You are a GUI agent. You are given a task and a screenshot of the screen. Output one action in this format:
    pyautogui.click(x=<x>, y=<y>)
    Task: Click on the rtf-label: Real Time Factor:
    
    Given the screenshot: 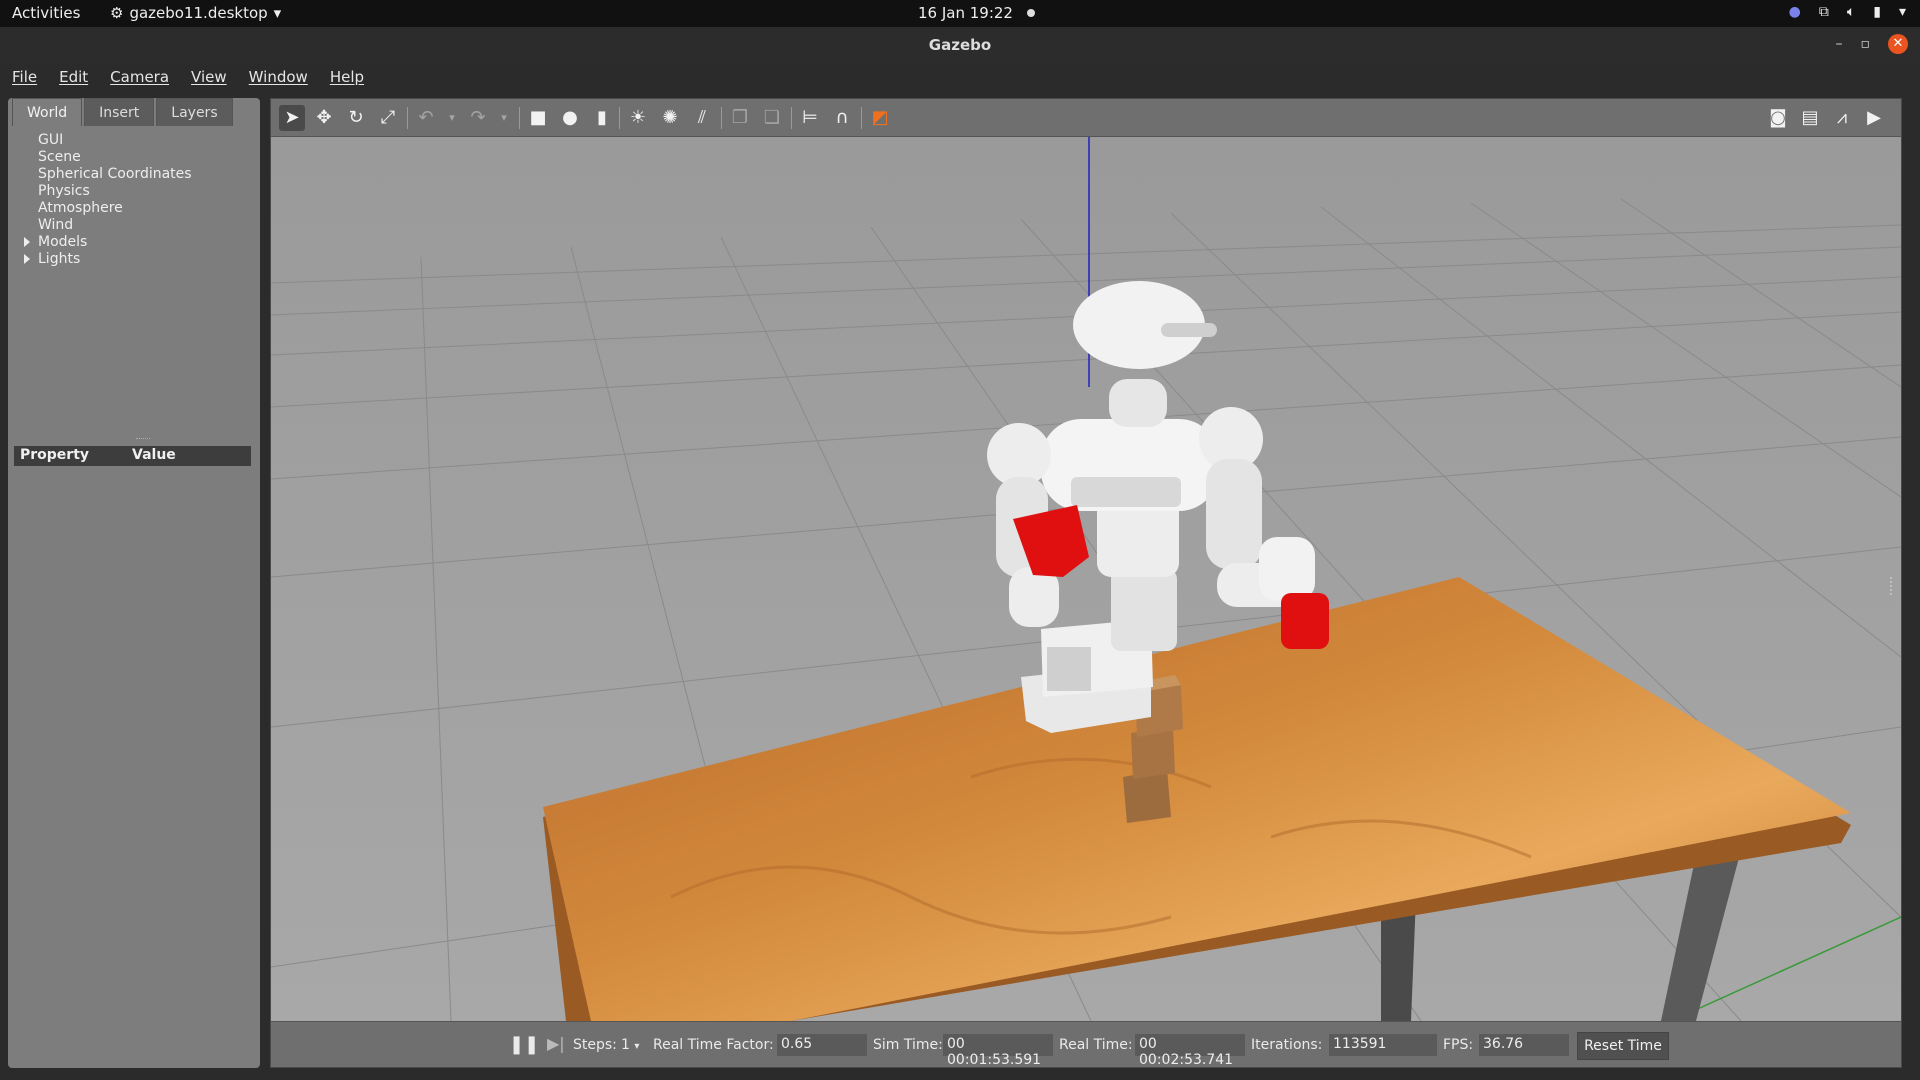 What is the action you would take?
    pyautogui.click(x=713, y=1045)
    